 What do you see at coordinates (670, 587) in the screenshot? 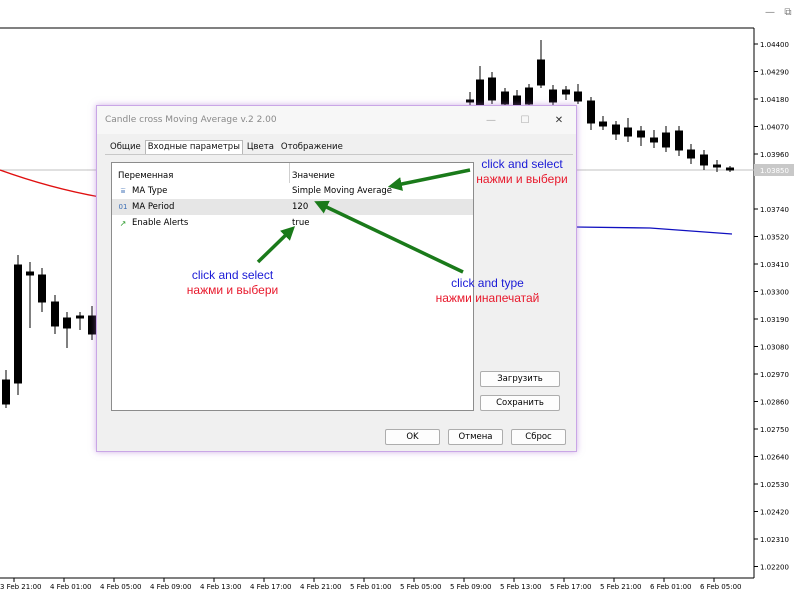
I see `time-label: 6 Feb 01:00` at bounding box center [670, 587].